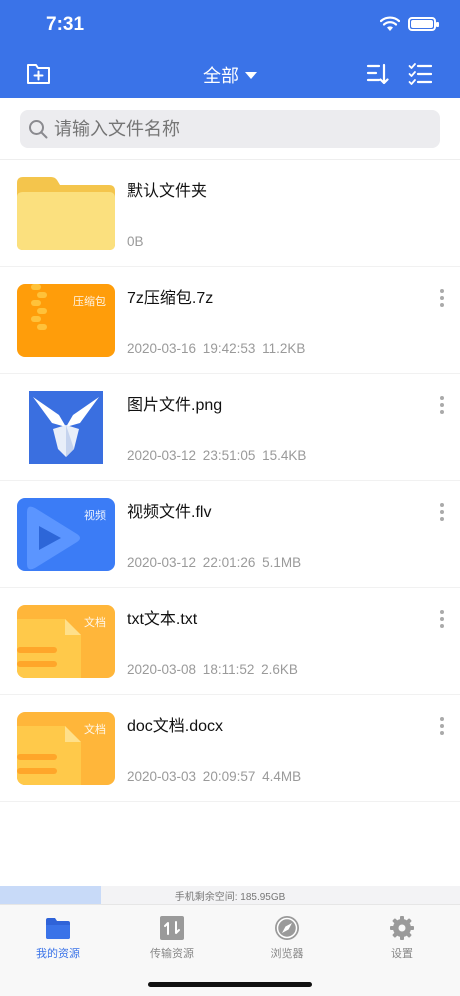  I want to click on tab-label: 传输资源, so click(172, 954).